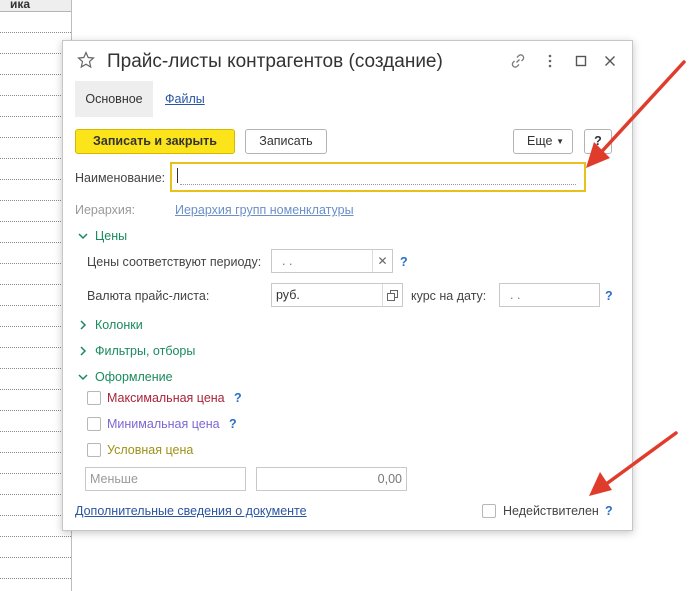 Image resolution: width=695 pixels, height=591 pixels. What do you see at coordinates (288, 295) in the screenshot?
I see `currency-field-value: руб.` at bounding box center [288, 295].